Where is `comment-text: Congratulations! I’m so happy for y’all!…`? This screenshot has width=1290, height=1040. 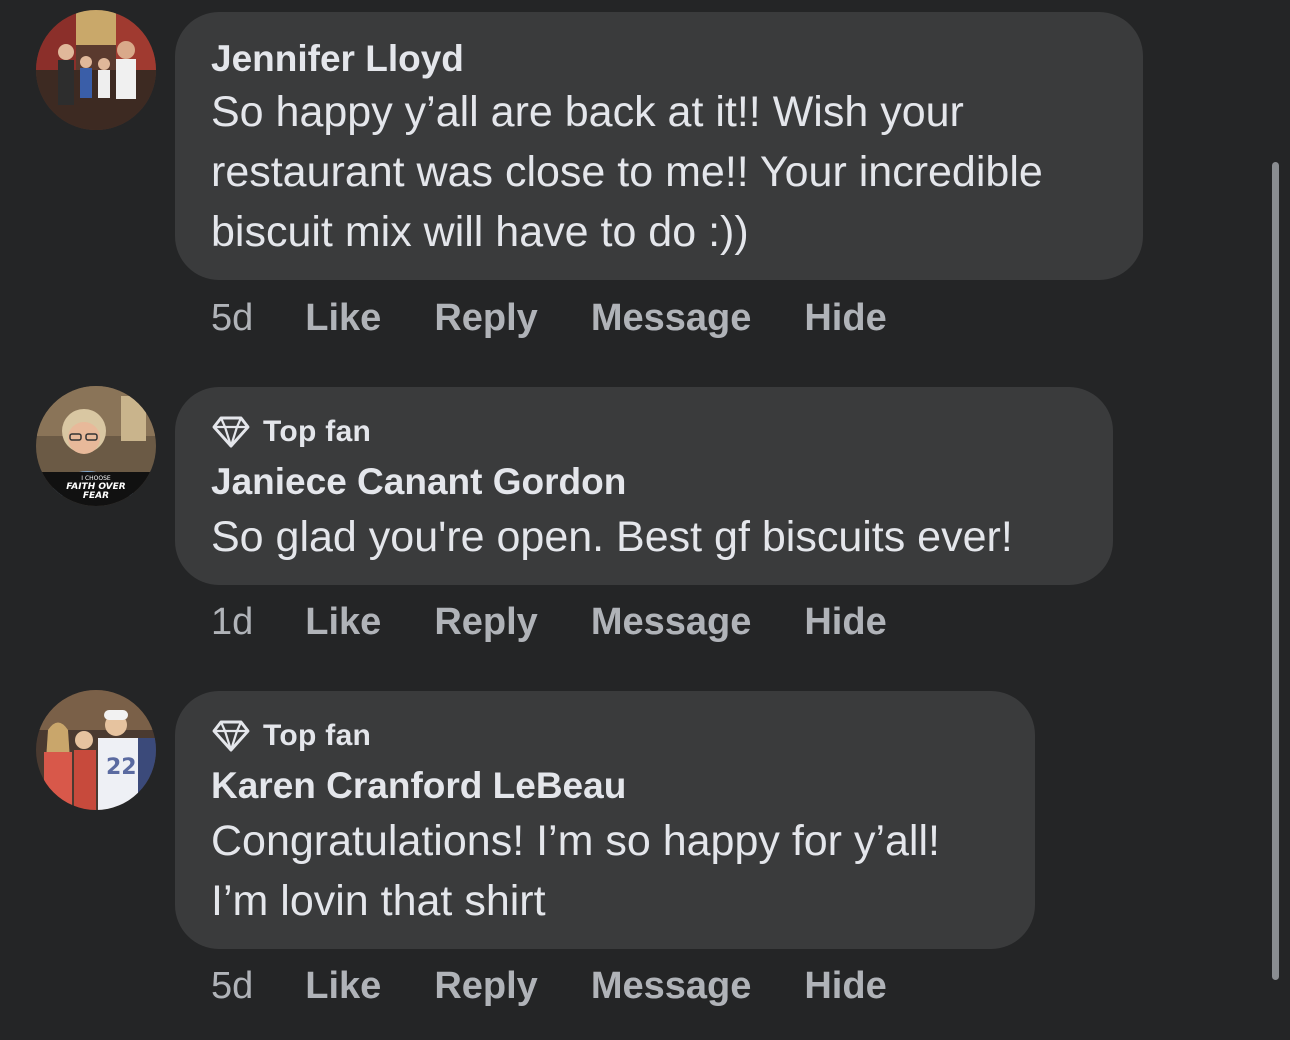
comment-text: Congratulations! I’m so happy for y’all!… is located at coordinates (575, 871).